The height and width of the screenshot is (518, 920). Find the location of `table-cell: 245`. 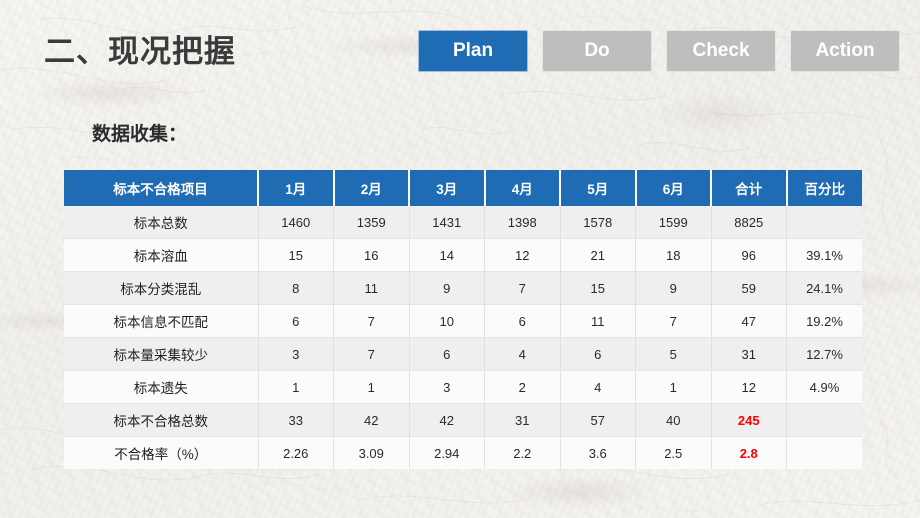

table-cell: 245 is located at coordinates (749, 420).